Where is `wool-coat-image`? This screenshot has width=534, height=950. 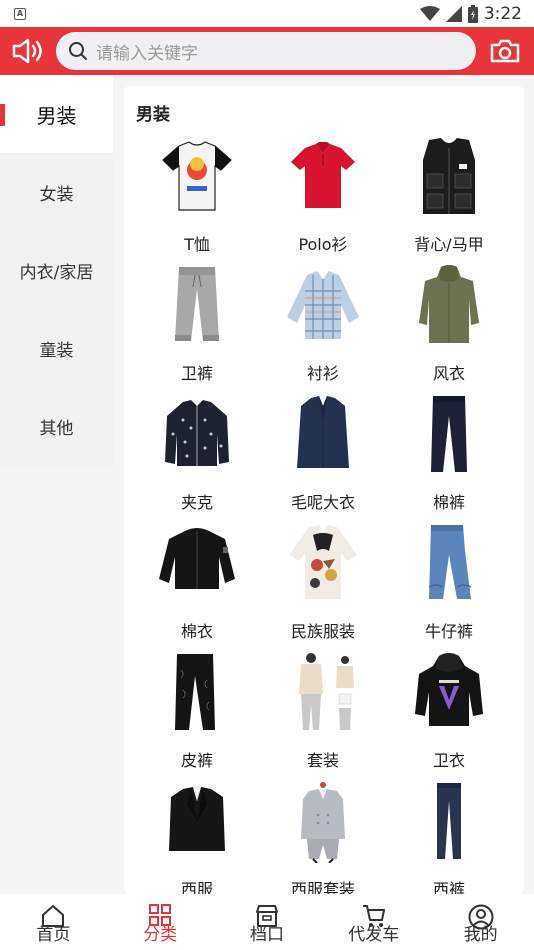
wool-coat-image is located at coordinates (323, 434).